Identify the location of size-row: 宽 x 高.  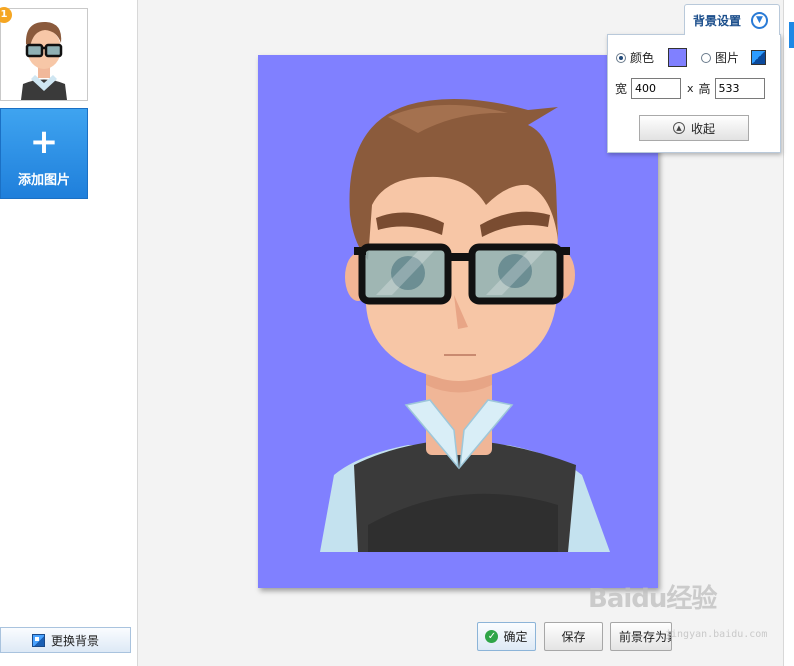
(690, 88).